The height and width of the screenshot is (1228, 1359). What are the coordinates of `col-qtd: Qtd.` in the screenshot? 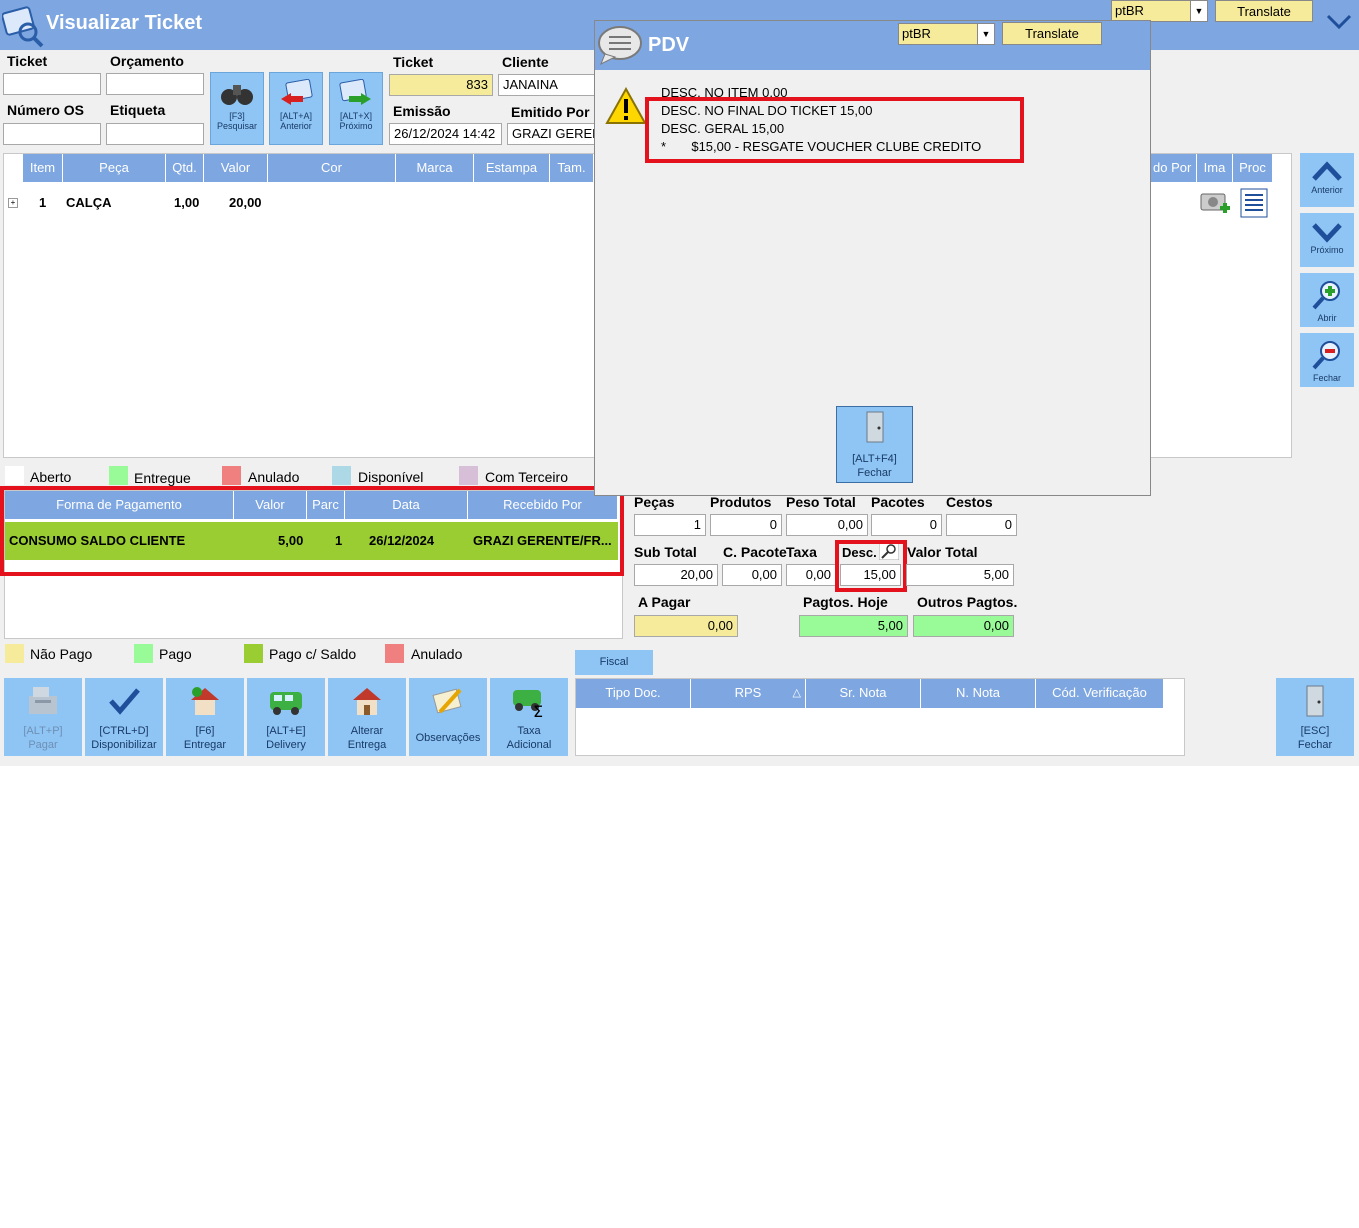 It's located at (185, 168).